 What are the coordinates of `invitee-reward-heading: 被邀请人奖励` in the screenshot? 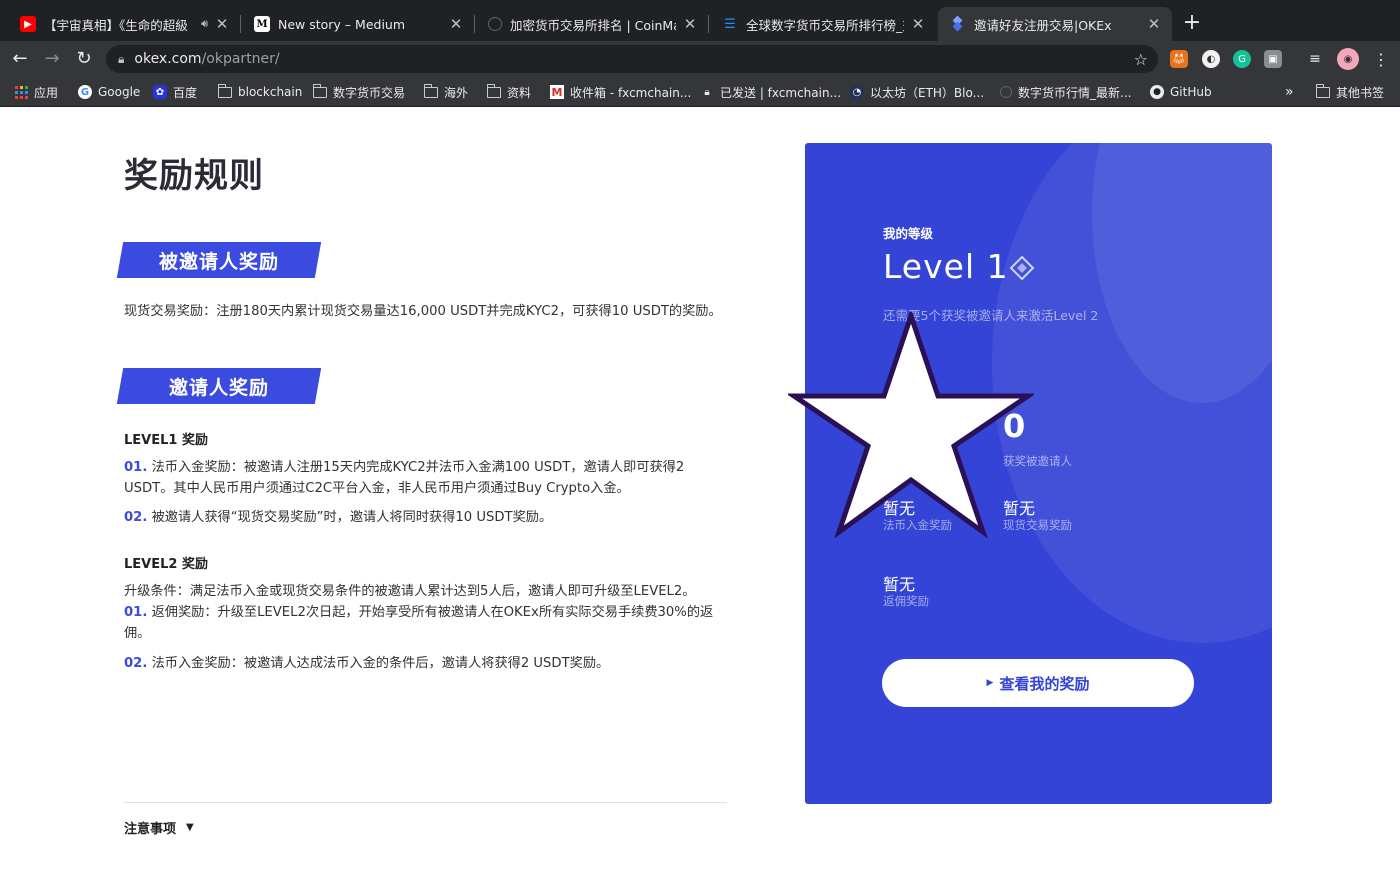 It's located at (219, 260).